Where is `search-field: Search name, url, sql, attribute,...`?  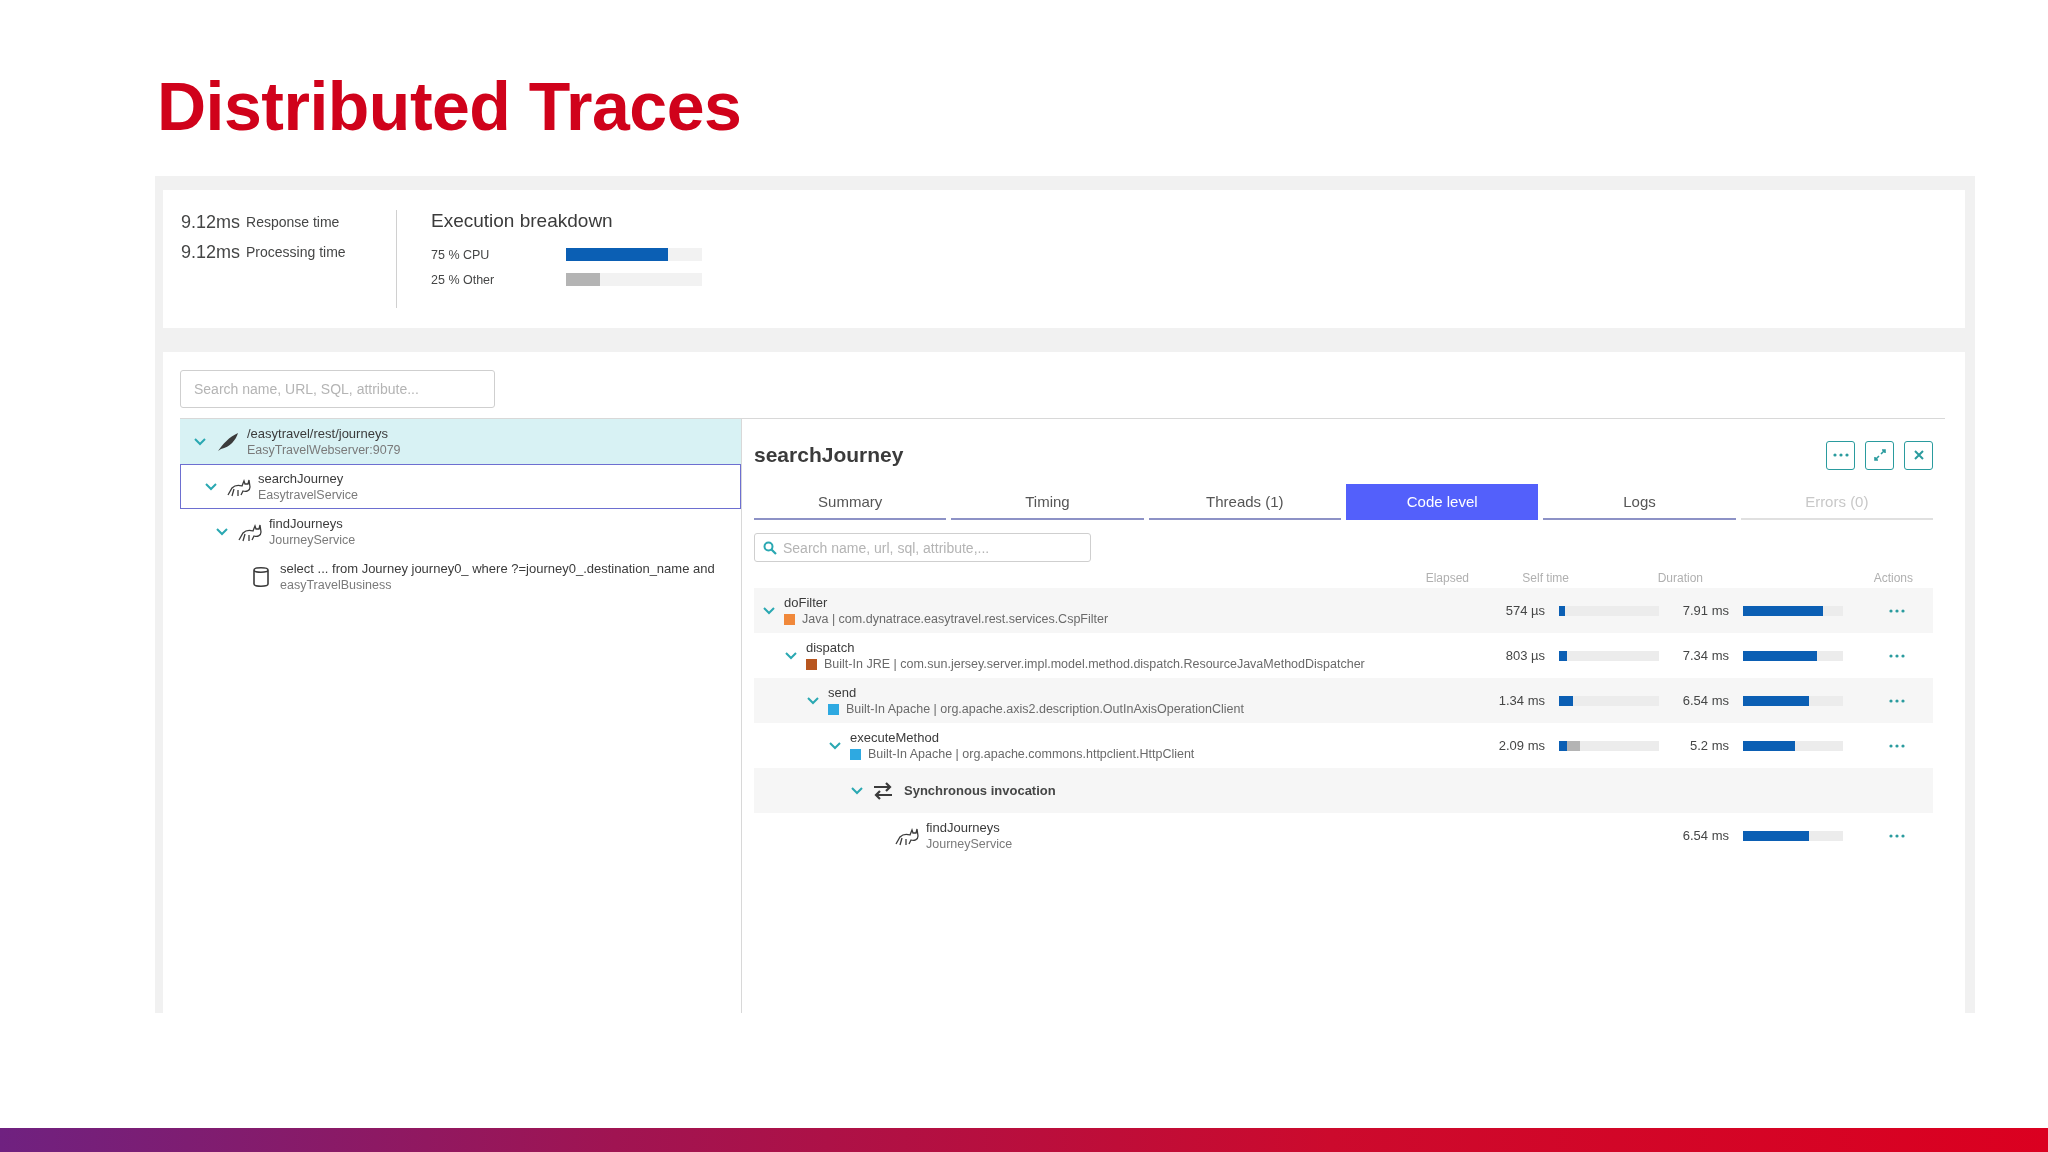
search-field: Search name, url, sql, attribute,... is located at coordinates (922, 547).